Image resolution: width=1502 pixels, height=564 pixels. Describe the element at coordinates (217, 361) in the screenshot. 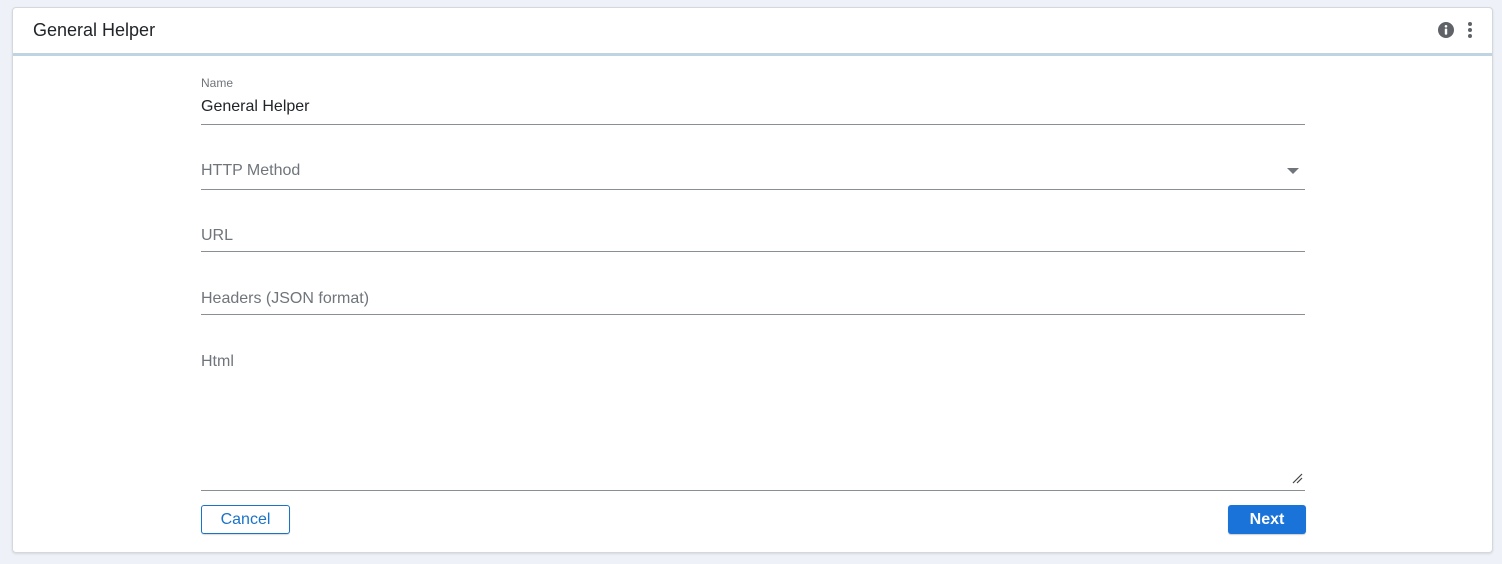

I see `html-placeholder: Html` at that location.